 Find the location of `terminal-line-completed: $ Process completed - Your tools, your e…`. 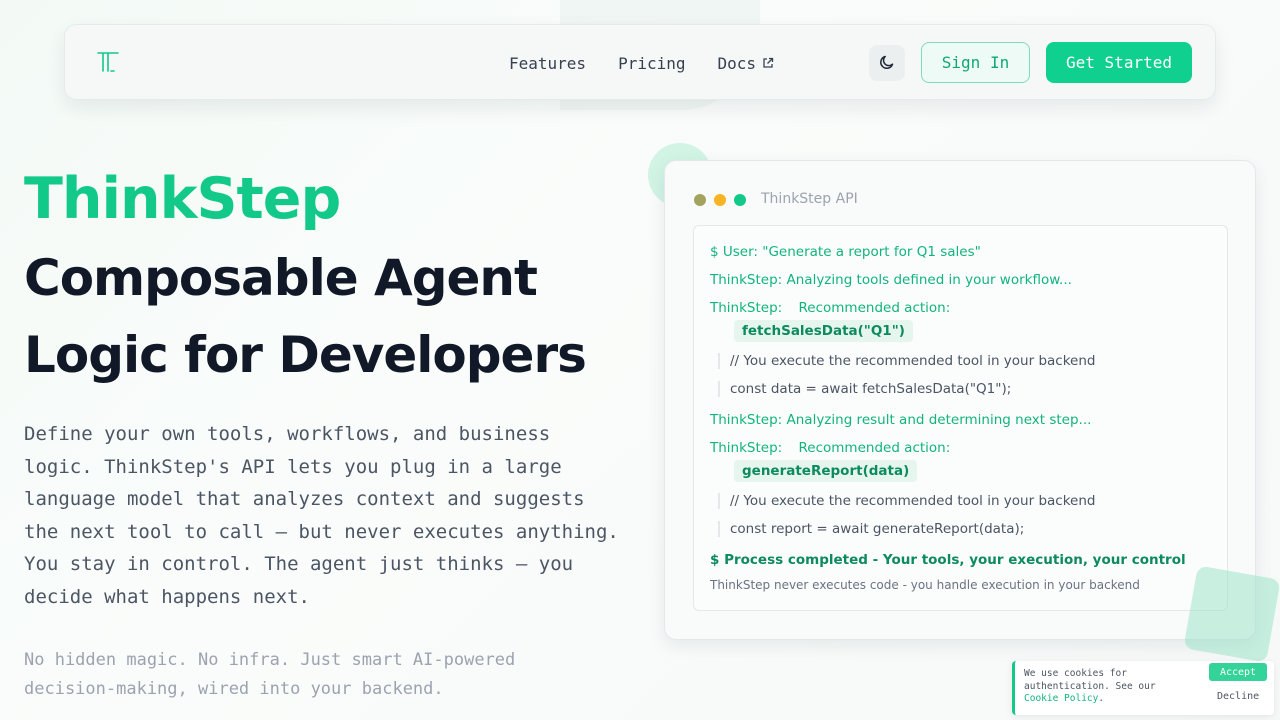

terminal-line-completed: $ Process completed - Your tools, your e… is located at coordinates (948, 560).